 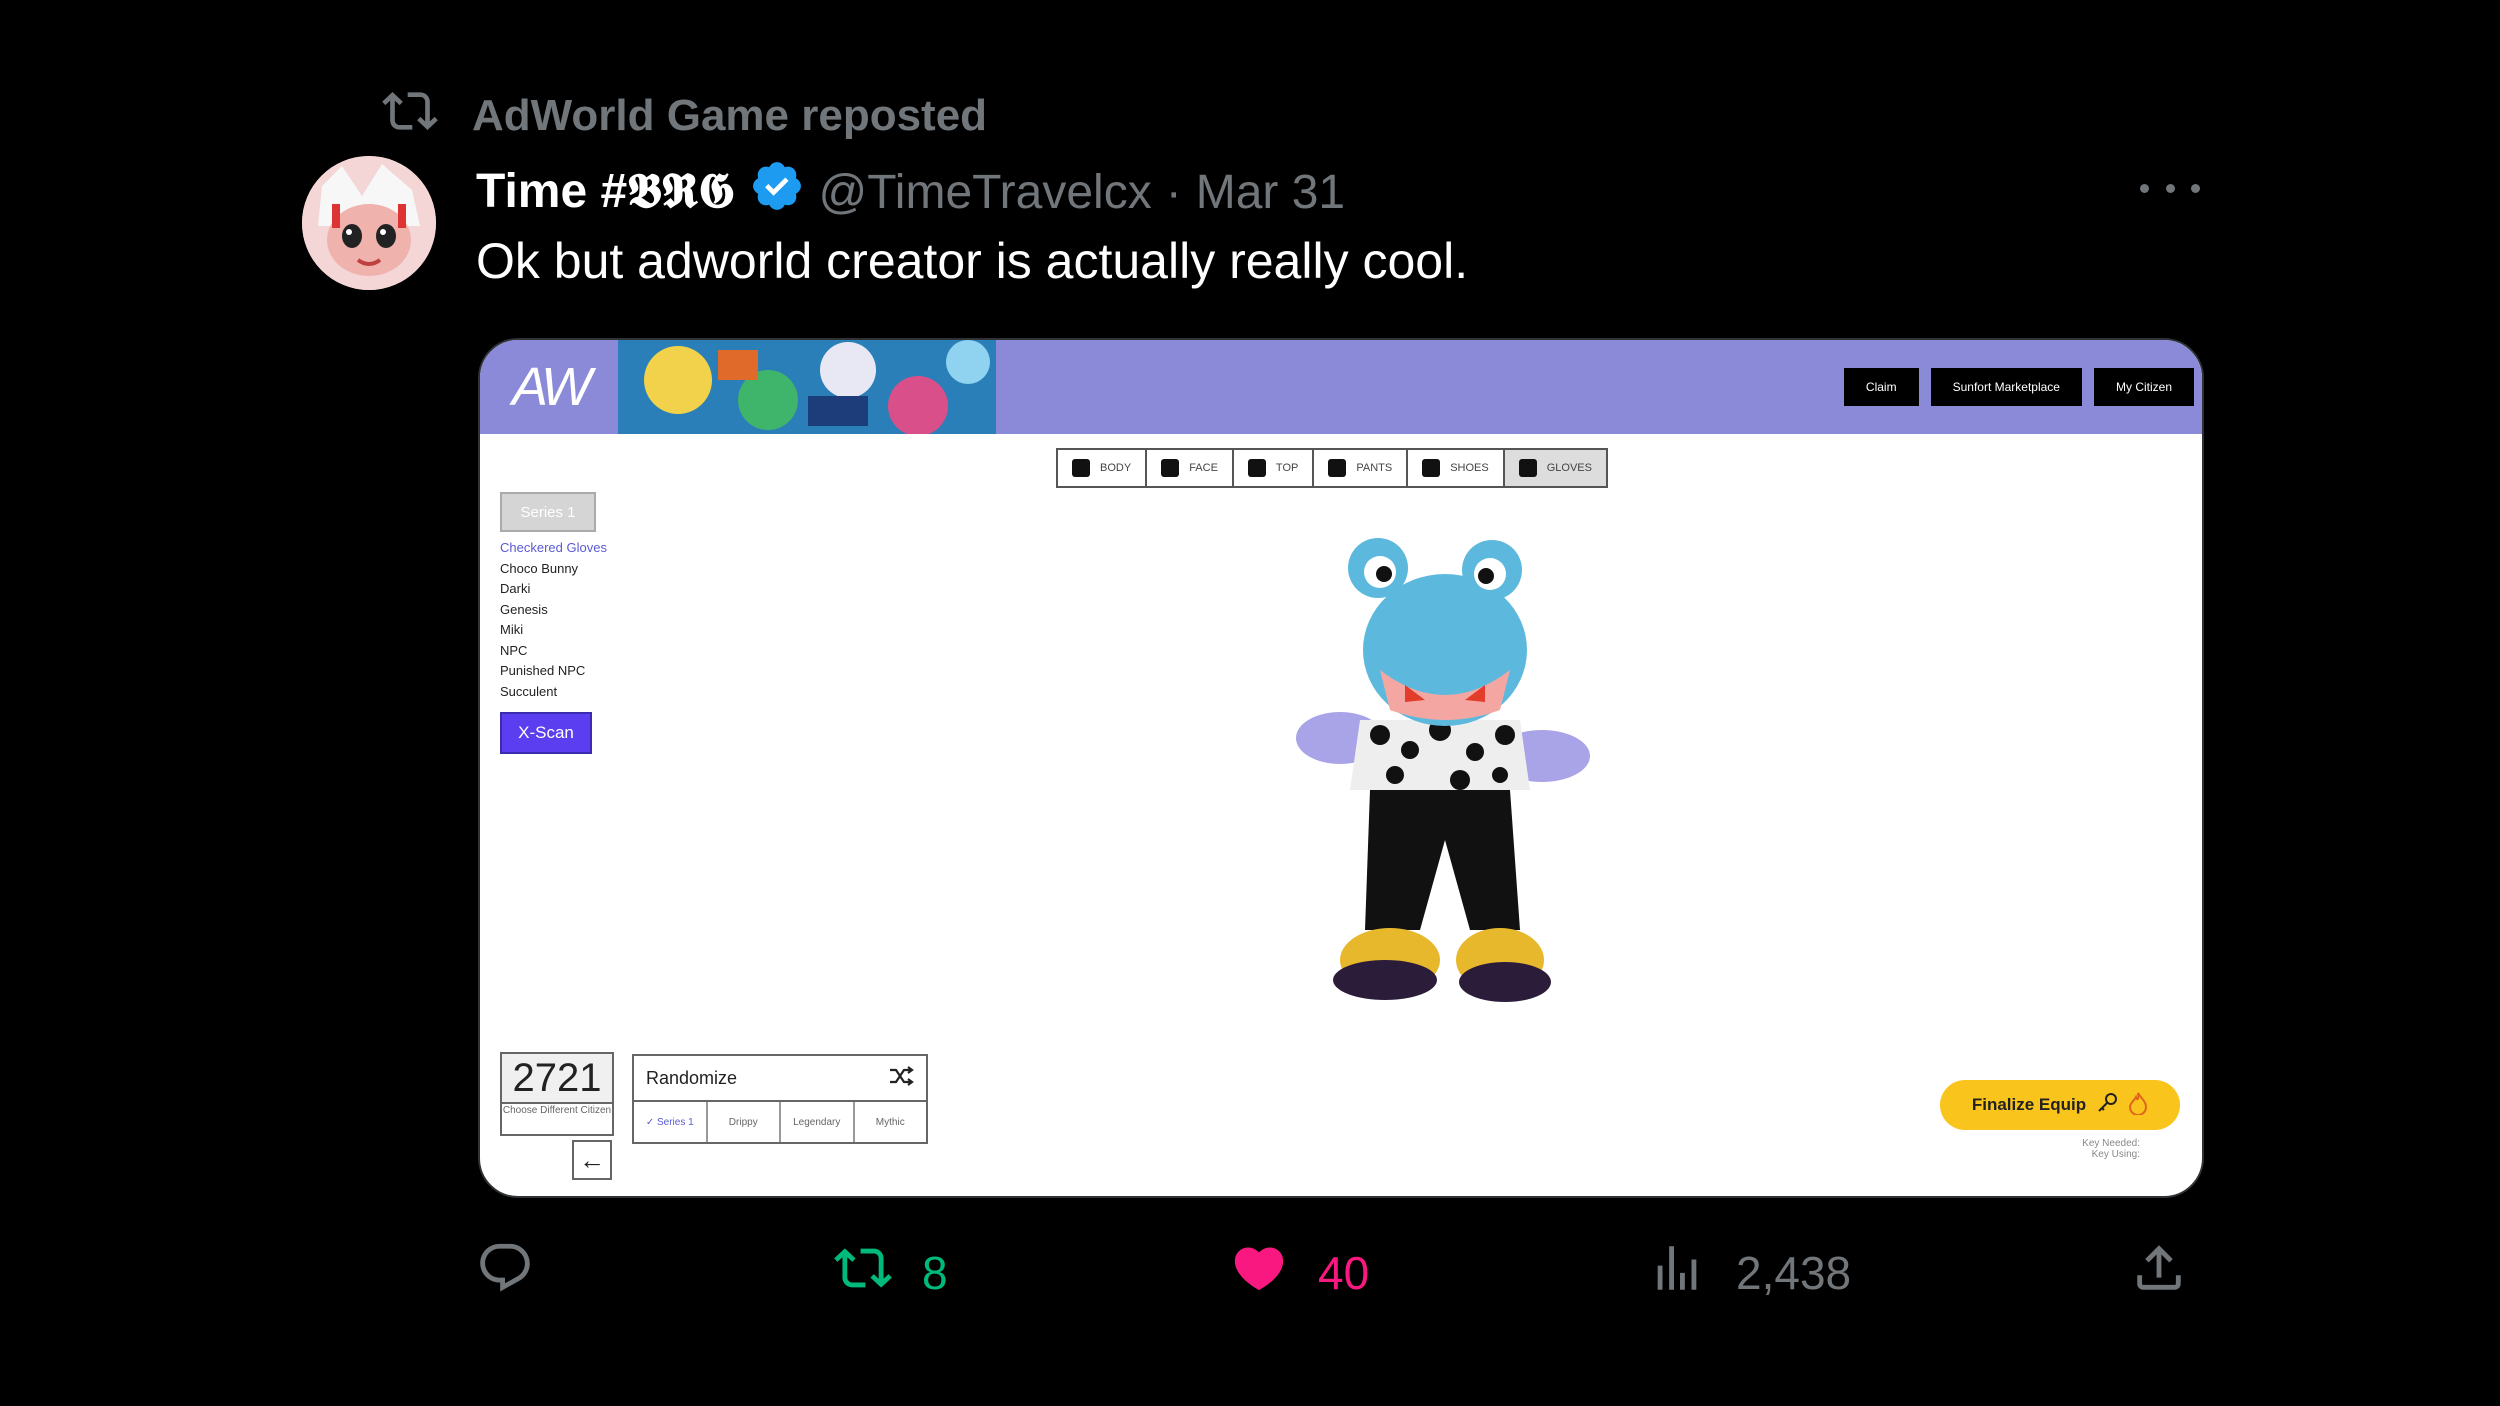 I want to click on more-options-icon, so click(x=2170, y=188).